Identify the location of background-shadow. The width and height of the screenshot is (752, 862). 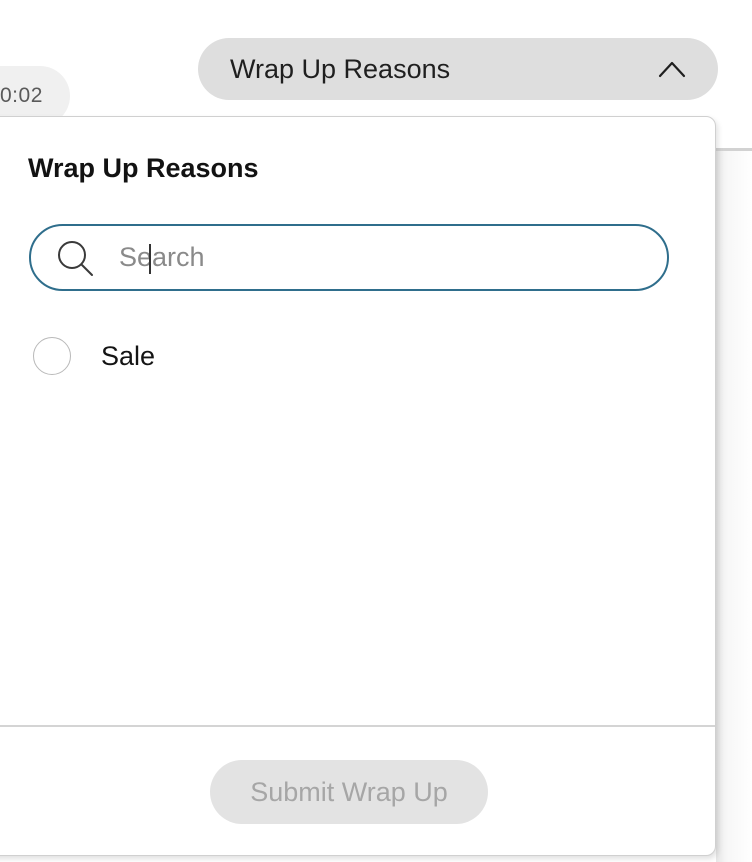
(734, 506).